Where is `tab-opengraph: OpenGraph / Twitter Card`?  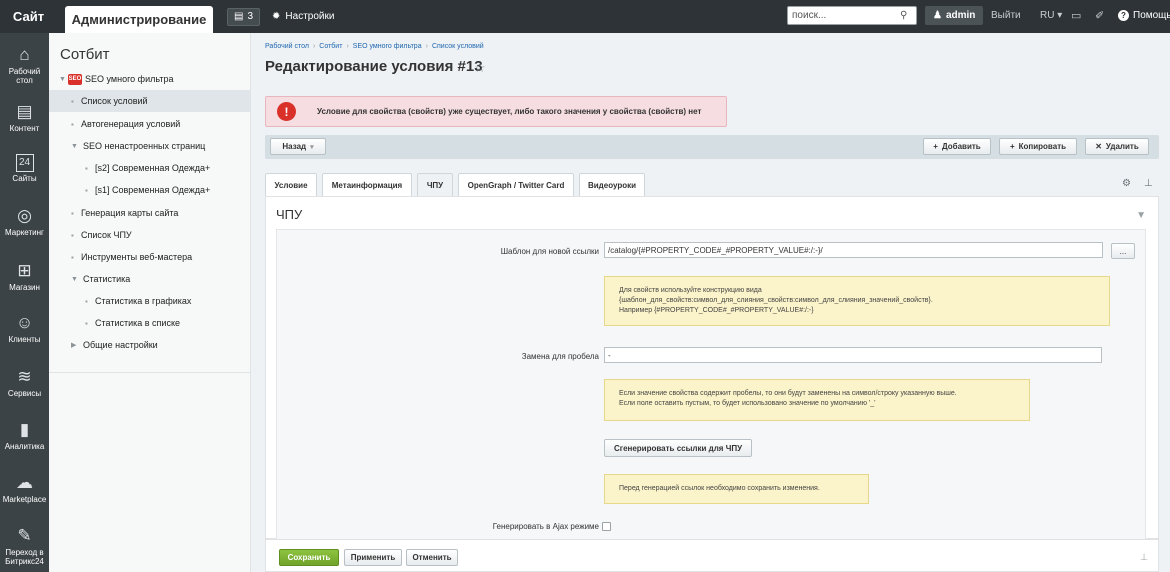
tab-opengraph: OpenGraph / Twitter Card is located at coordinates (516, 184).